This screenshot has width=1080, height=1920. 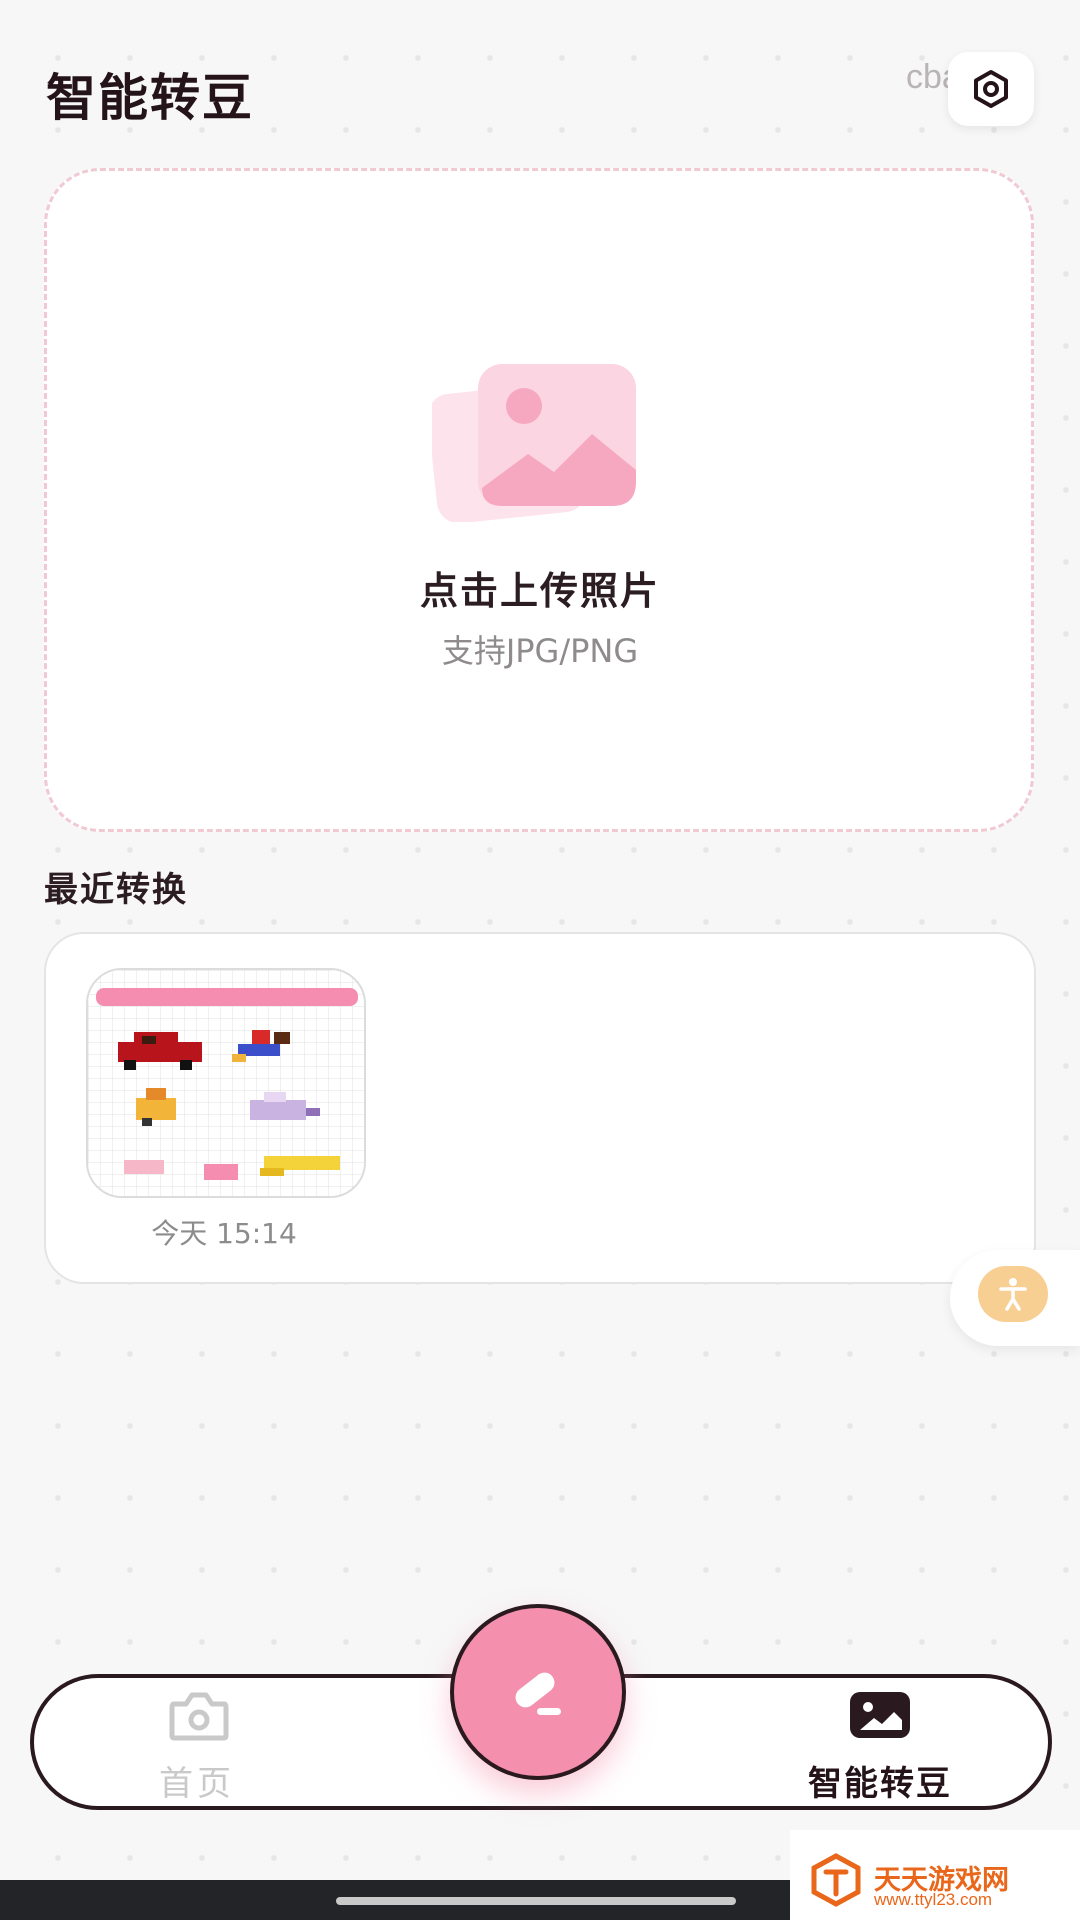 I want to click on recent-item-thumbnail, so click(x=226, y=1083).